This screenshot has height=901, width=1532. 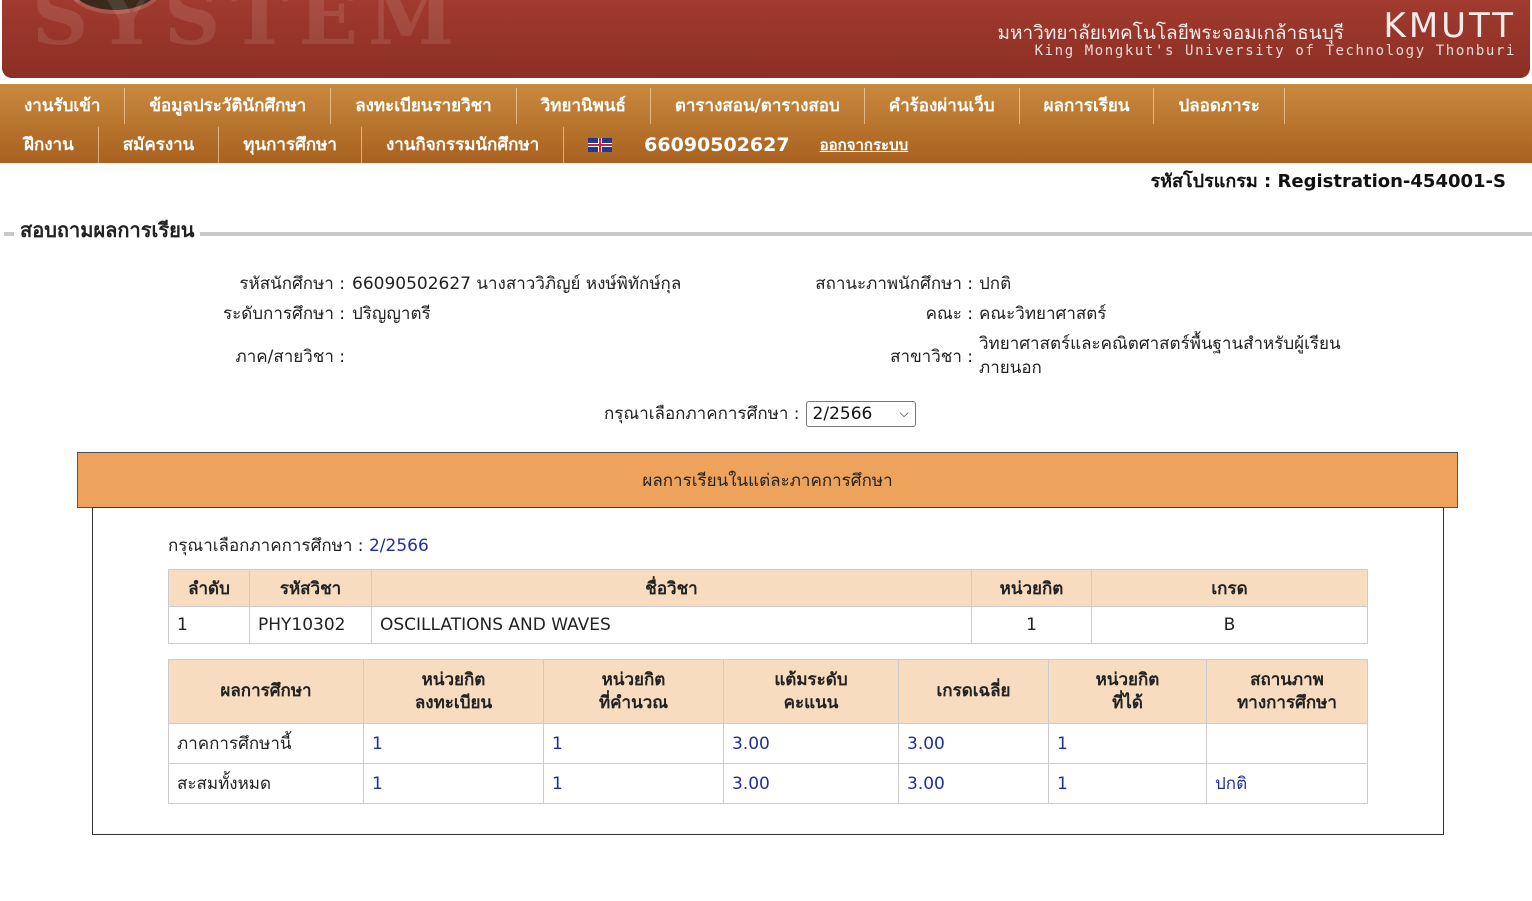 What do you see at coordinates (1087, 105) in the screenshot?
I see `nav-grades: ผลการเรียน` at bounding box center [1087, 105].